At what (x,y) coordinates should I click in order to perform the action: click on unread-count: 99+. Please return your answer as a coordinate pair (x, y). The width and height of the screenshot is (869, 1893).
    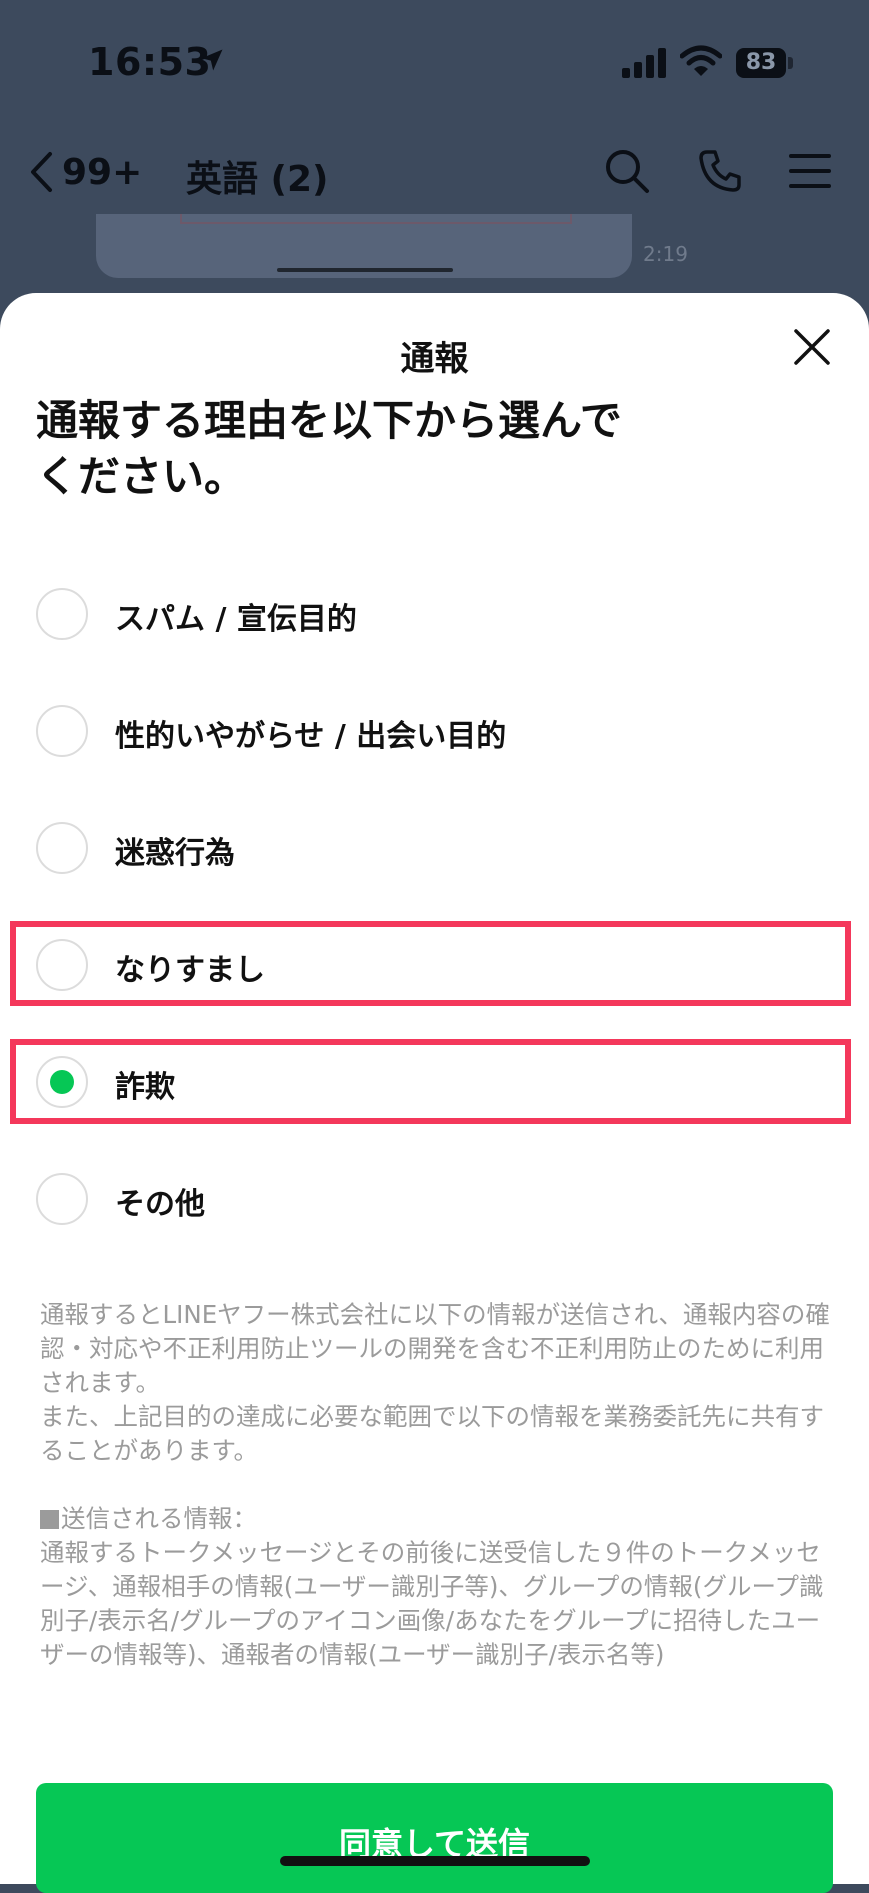
    Looking at the image, I should click on (102, 172).